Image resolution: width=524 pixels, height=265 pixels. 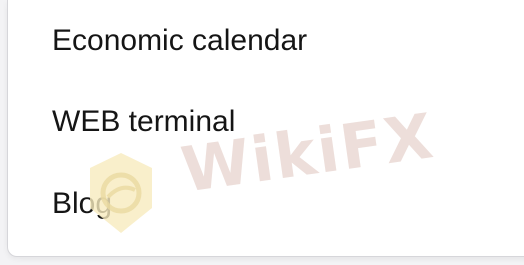 I want to click on menu-item-economic-calendar: Economic calendar, so click(x=179, y=41).